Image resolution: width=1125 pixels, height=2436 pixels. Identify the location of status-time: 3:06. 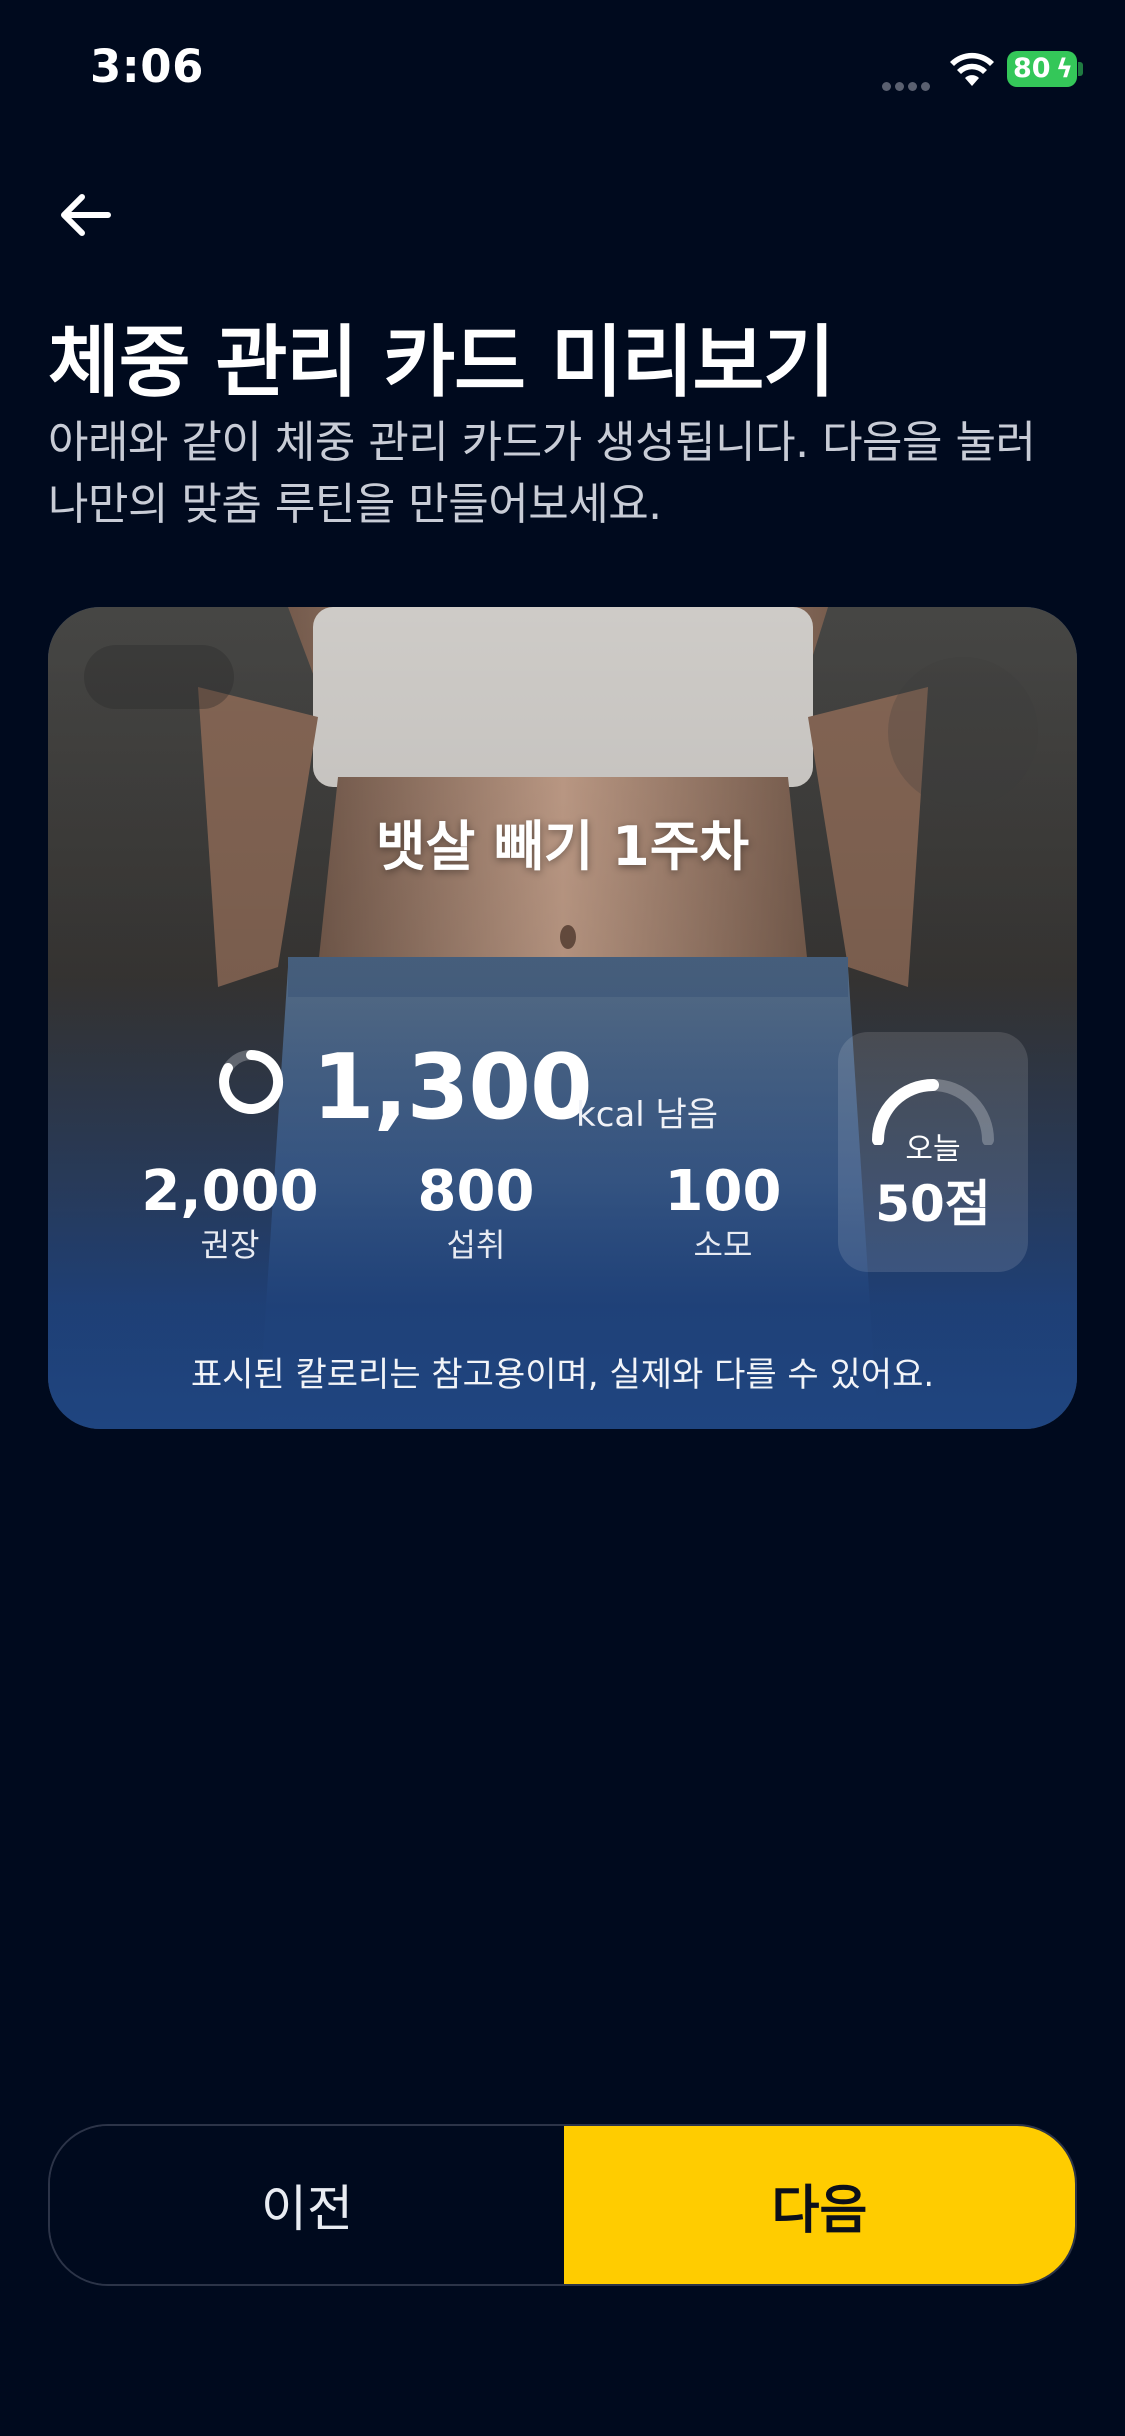
(147, 66).